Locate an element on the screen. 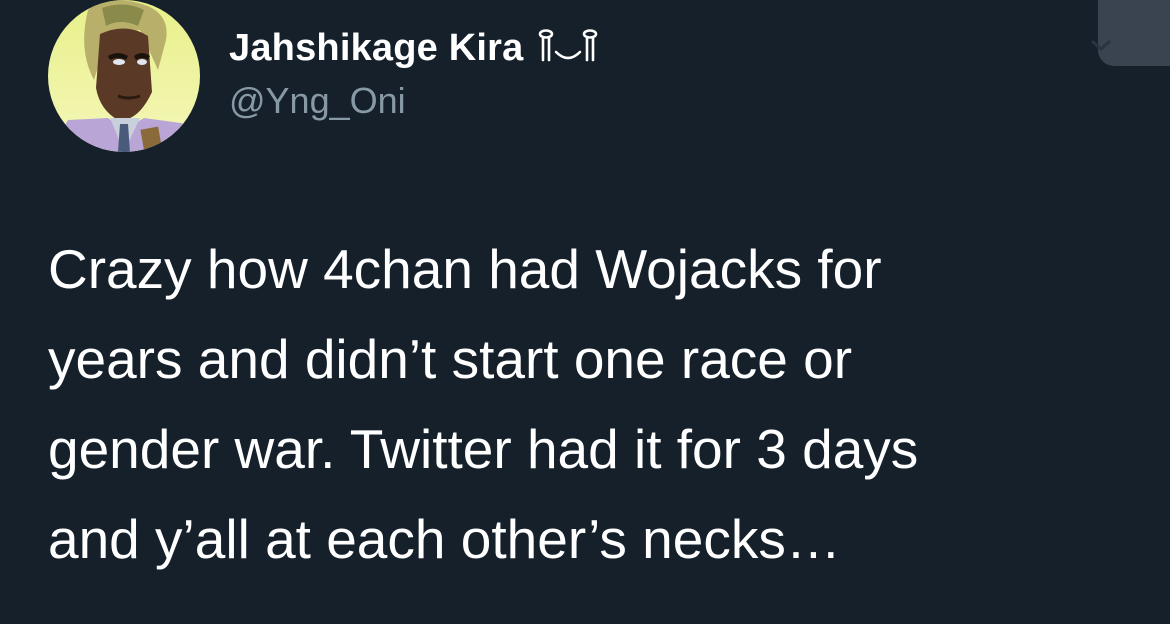  display-name-row: Jahshikage Kira is located at coordinates (415, 48).